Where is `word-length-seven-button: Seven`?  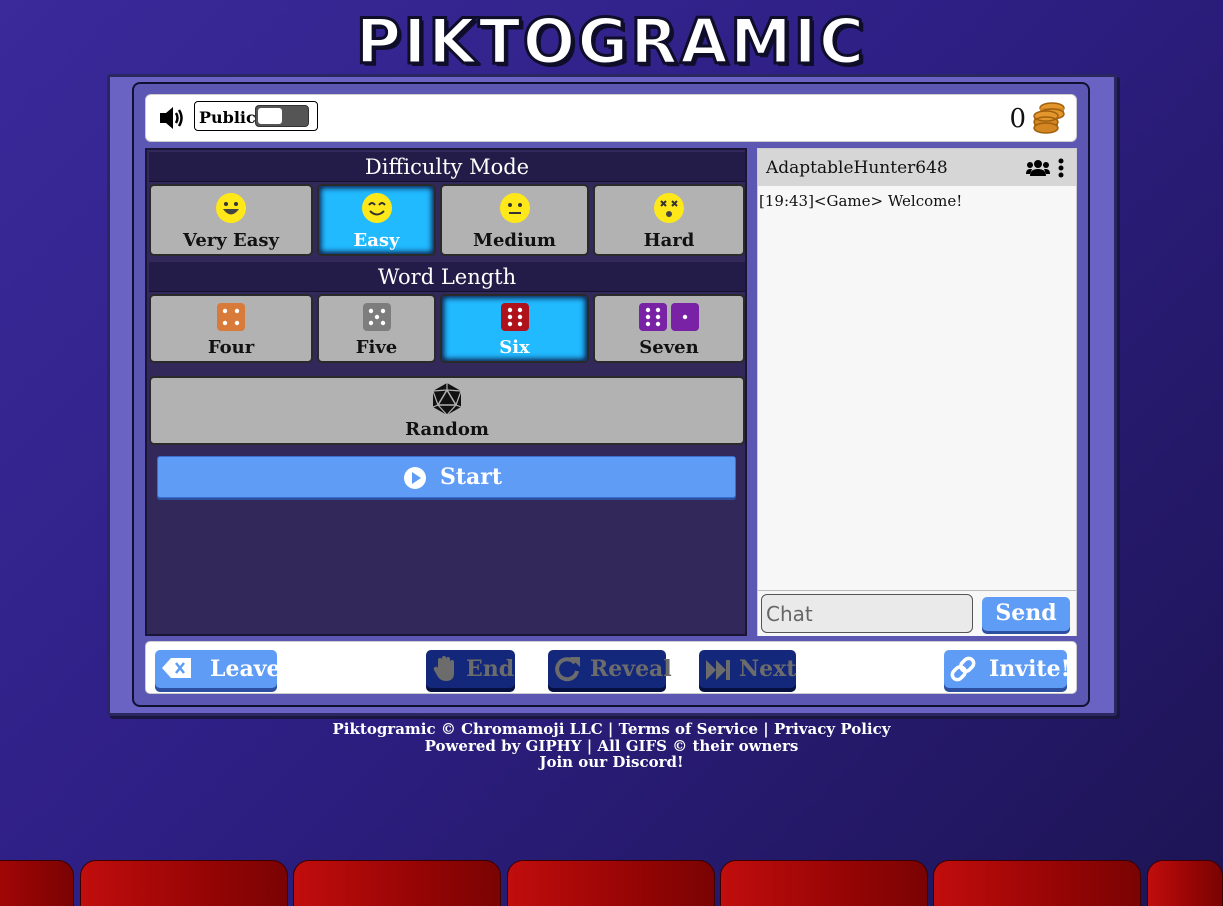
word-length-seven-button: Seven is located at coordinates (669, 328).